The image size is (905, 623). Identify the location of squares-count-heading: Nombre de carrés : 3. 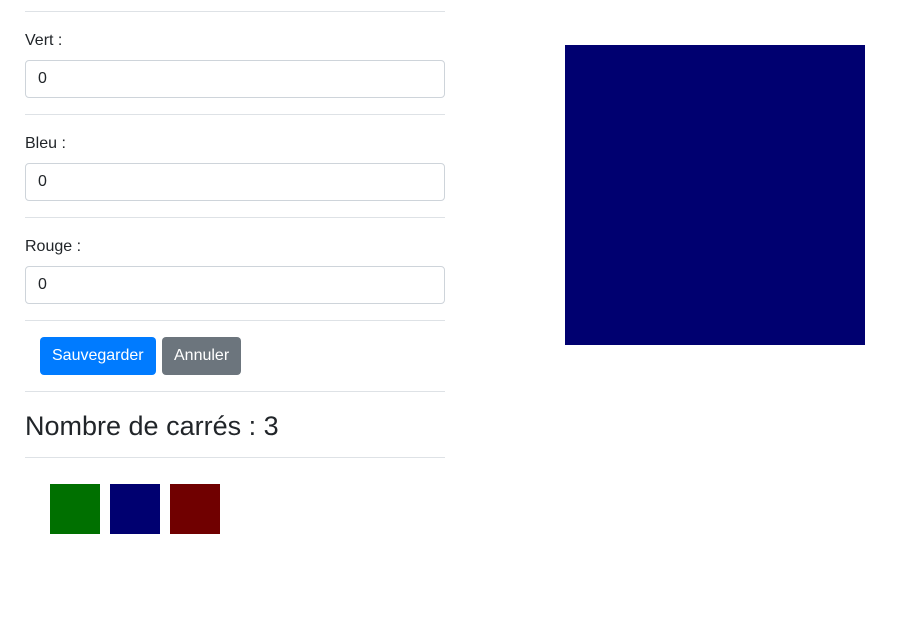
(152, 426).